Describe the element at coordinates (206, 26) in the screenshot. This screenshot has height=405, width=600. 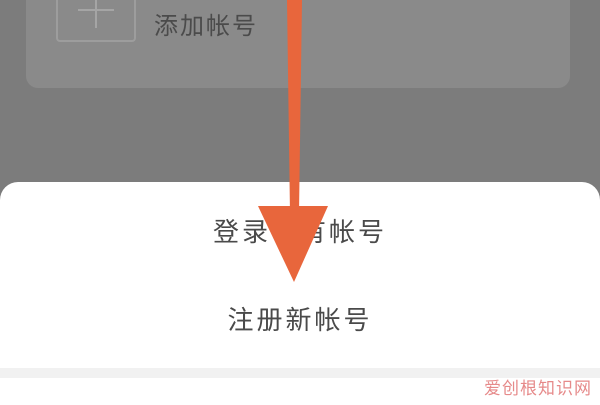
I see `add-account-label: 添加帐号` at that location.